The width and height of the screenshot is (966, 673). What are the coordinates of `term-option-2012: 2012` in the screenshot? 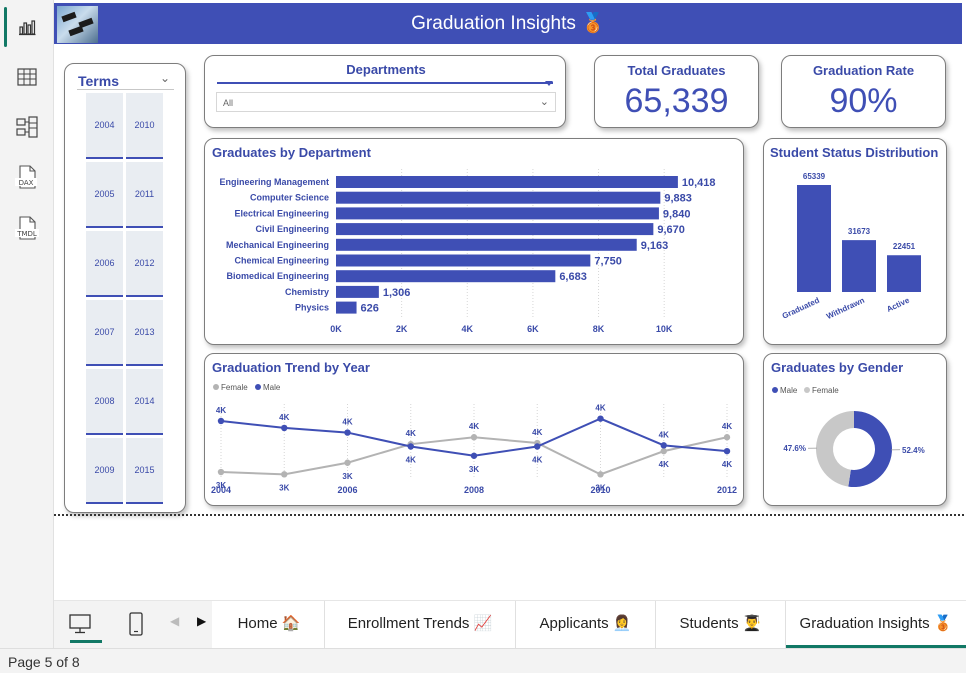 It's located at (144, 264).